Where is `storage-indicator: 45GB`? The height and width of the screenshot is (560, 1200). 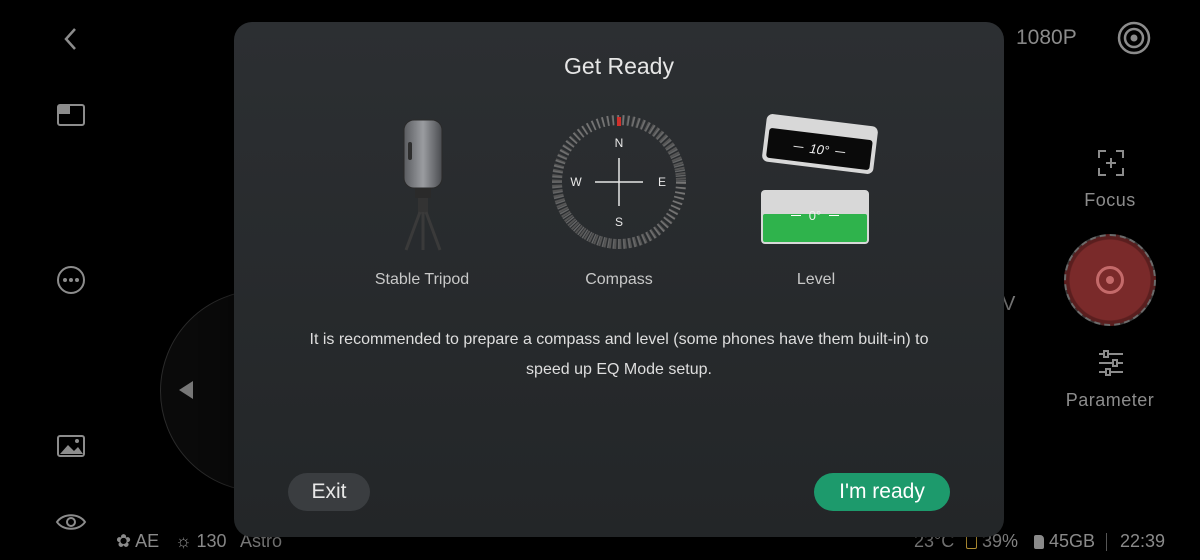 storage-indicator: 45GB is located at coordinates (1064, 541).